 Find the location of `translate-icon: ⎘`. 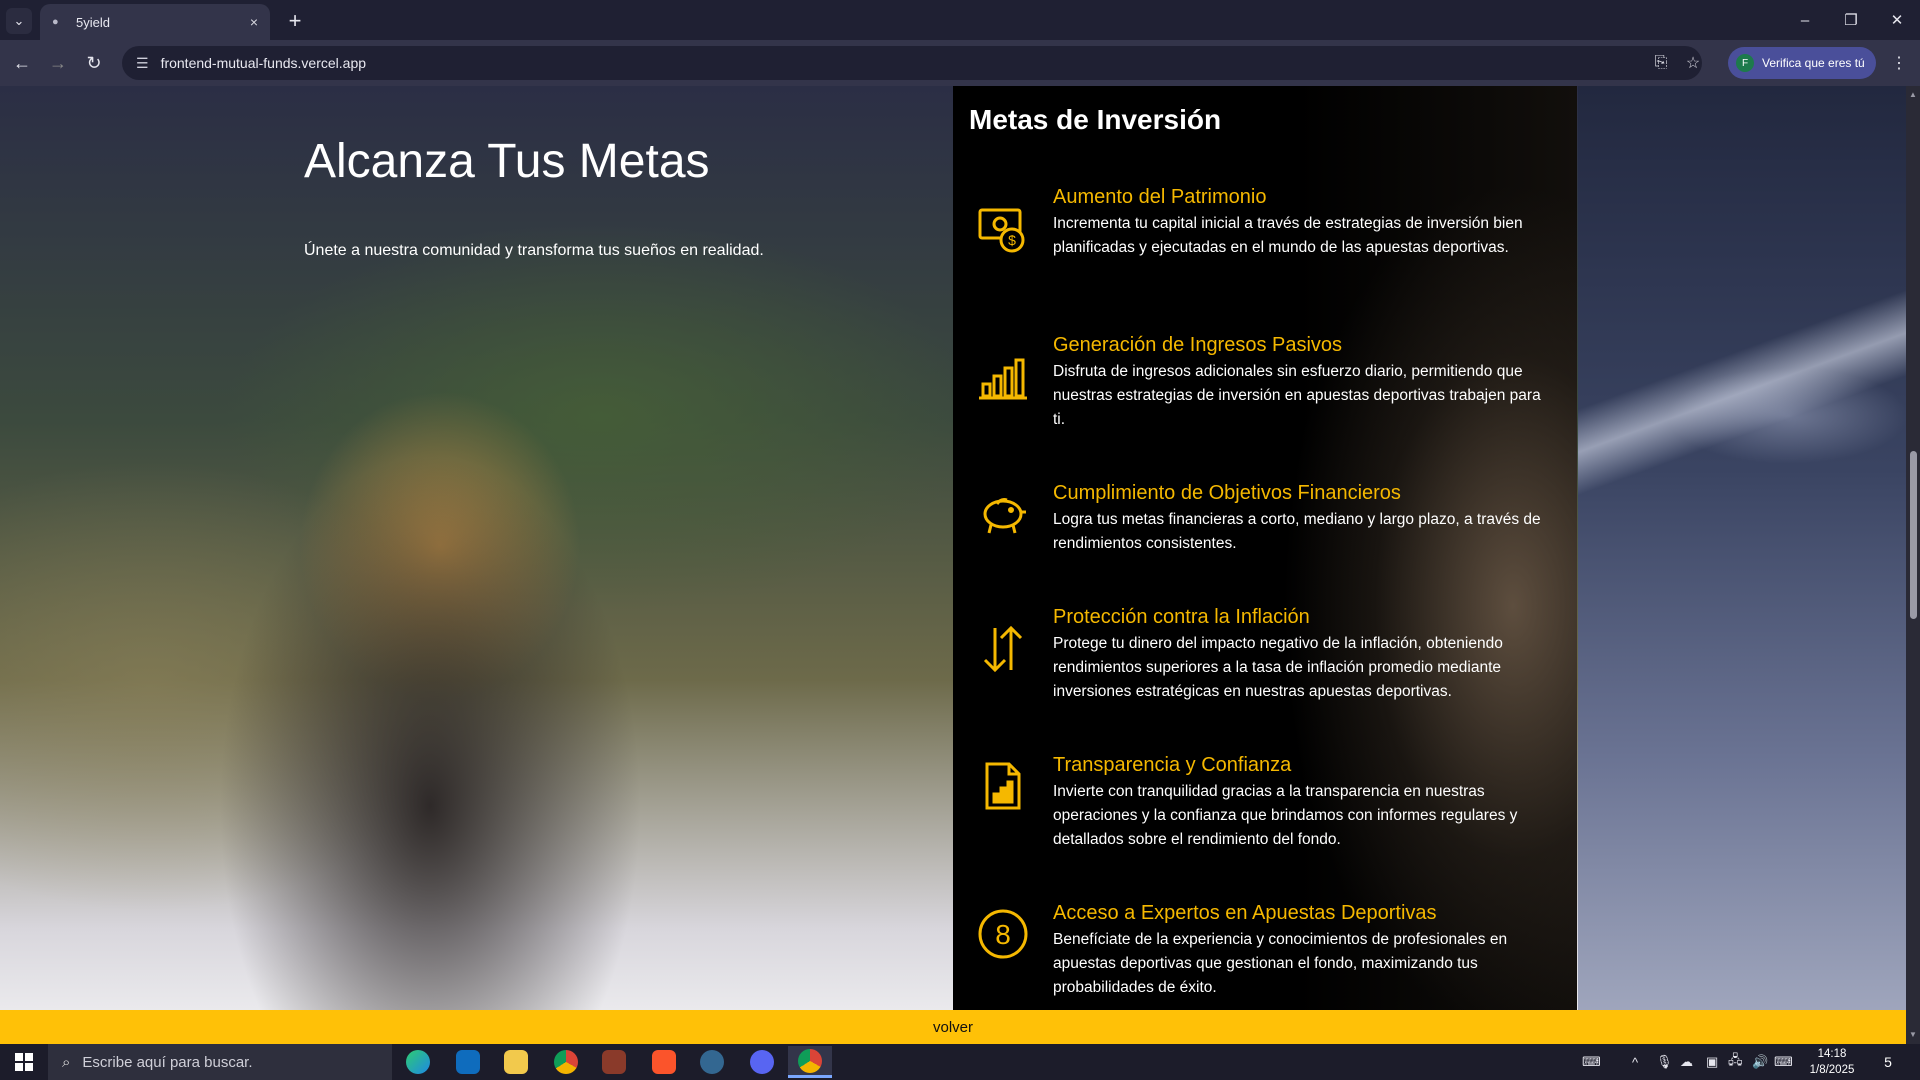

translate-icon: ⎘ is located at coordinates (1661, 63).